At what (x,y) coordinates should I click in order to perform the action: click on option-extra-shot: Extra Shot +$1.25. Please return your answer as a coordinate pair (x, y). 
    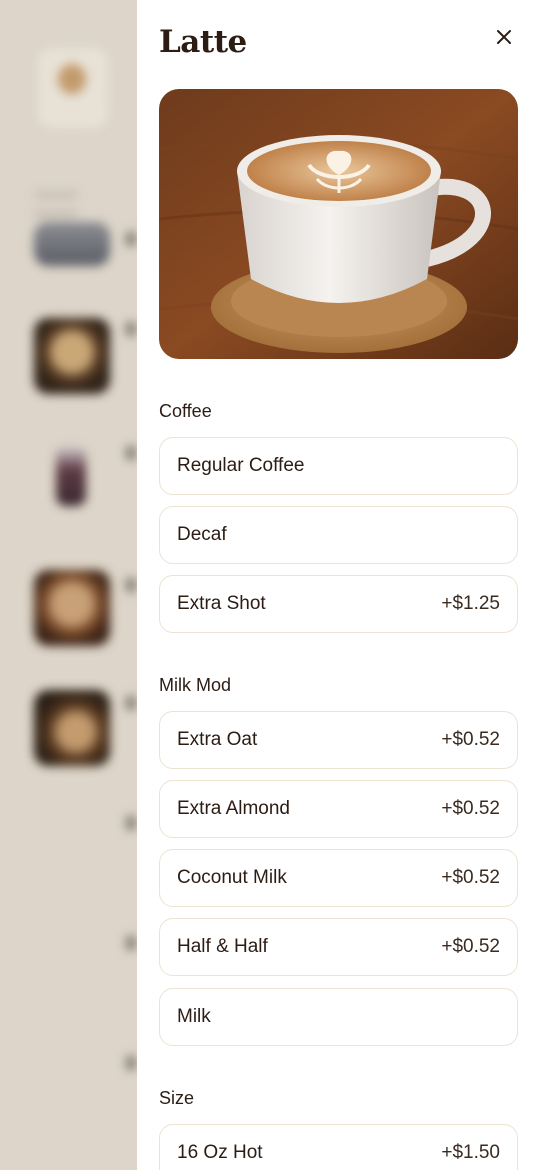
    Looking at the image, I should click on (338, 604).